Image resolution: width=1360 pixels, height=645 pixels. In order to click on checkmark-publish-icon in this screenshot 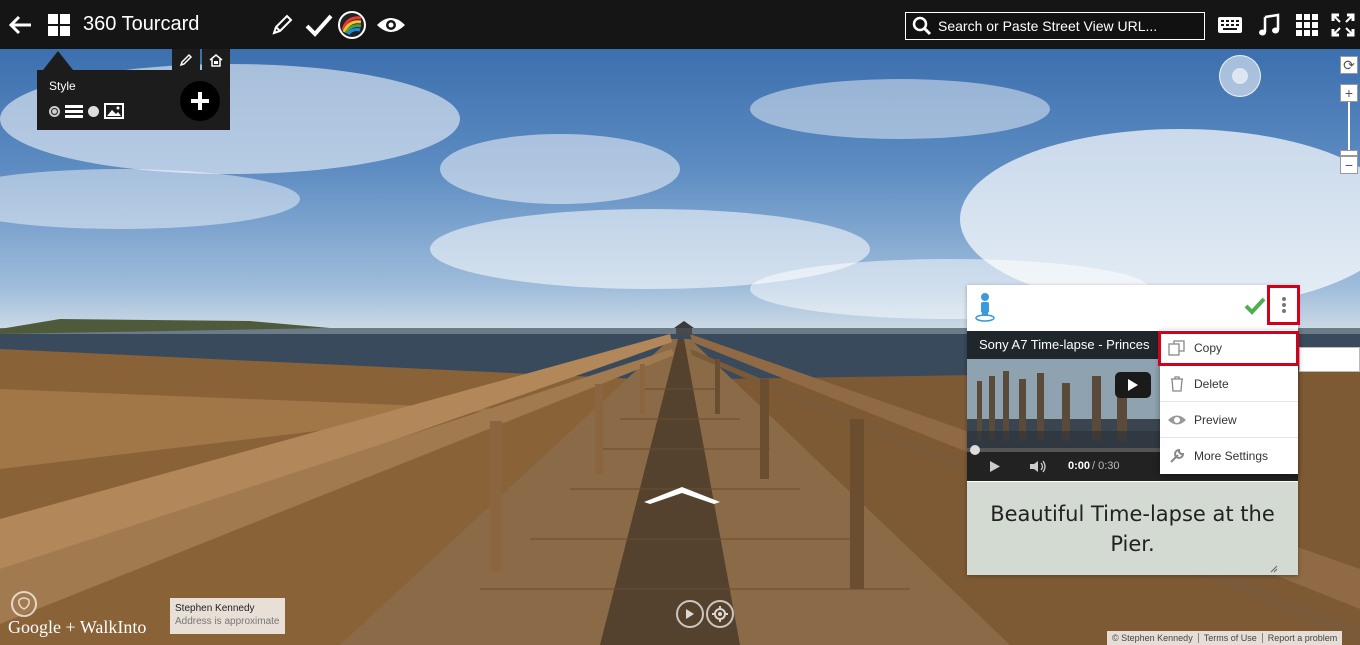, I will do `click(319, 25)`.